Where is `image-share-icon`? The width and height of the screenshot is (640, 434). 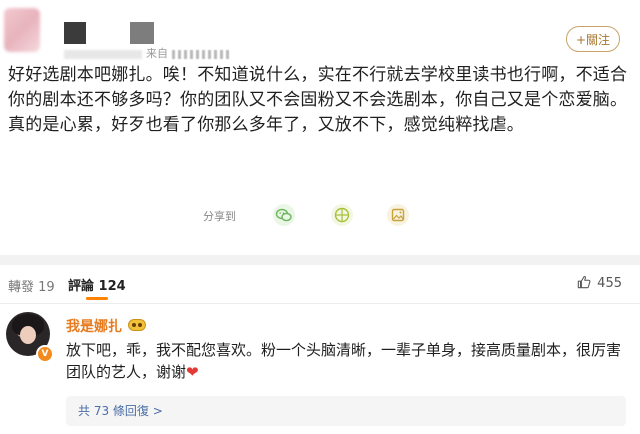
image-share-icon is located at coordinates (398, 215).